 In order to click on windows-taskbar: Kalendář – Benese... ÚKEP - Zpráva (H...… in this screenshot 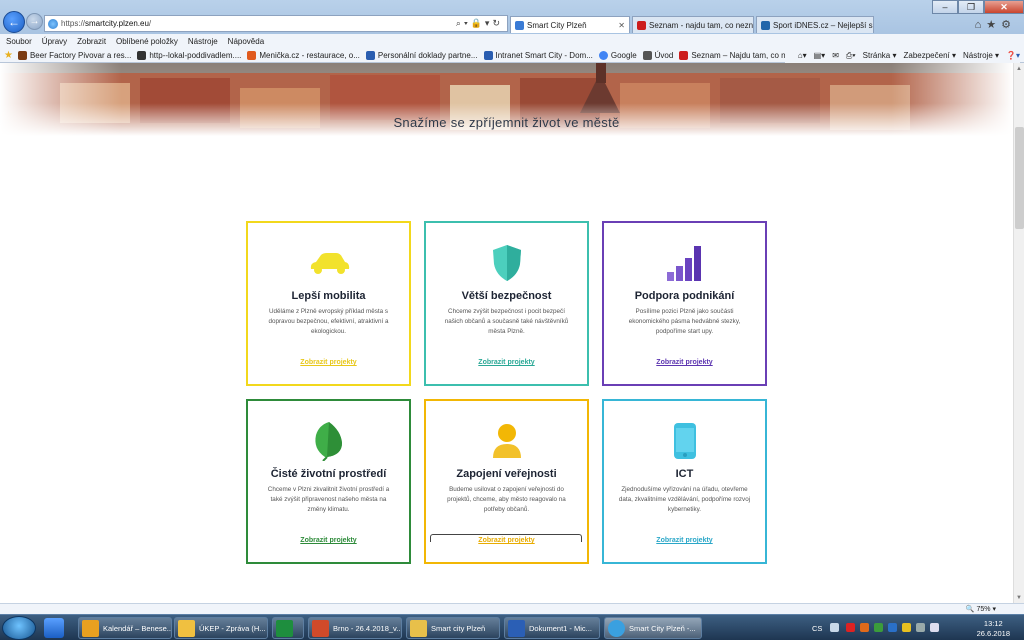, I will do `click(512, 627)`.